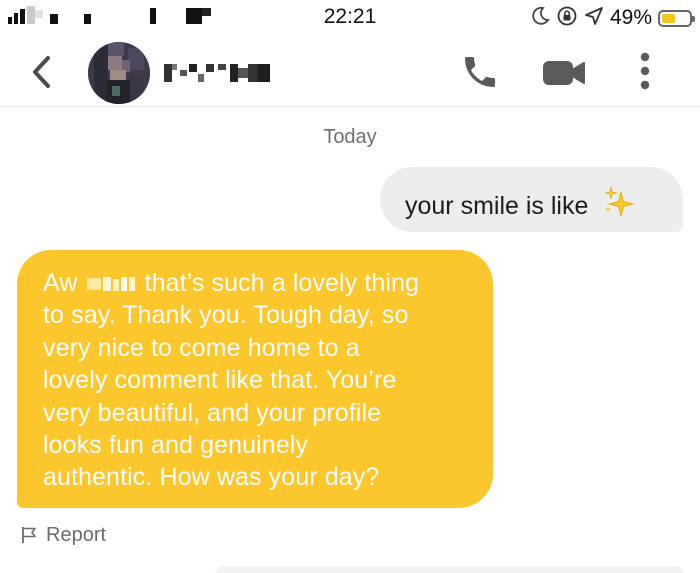 The image size is (700, 573). I want to click on vertical-dots-icon, so click(645, 71).